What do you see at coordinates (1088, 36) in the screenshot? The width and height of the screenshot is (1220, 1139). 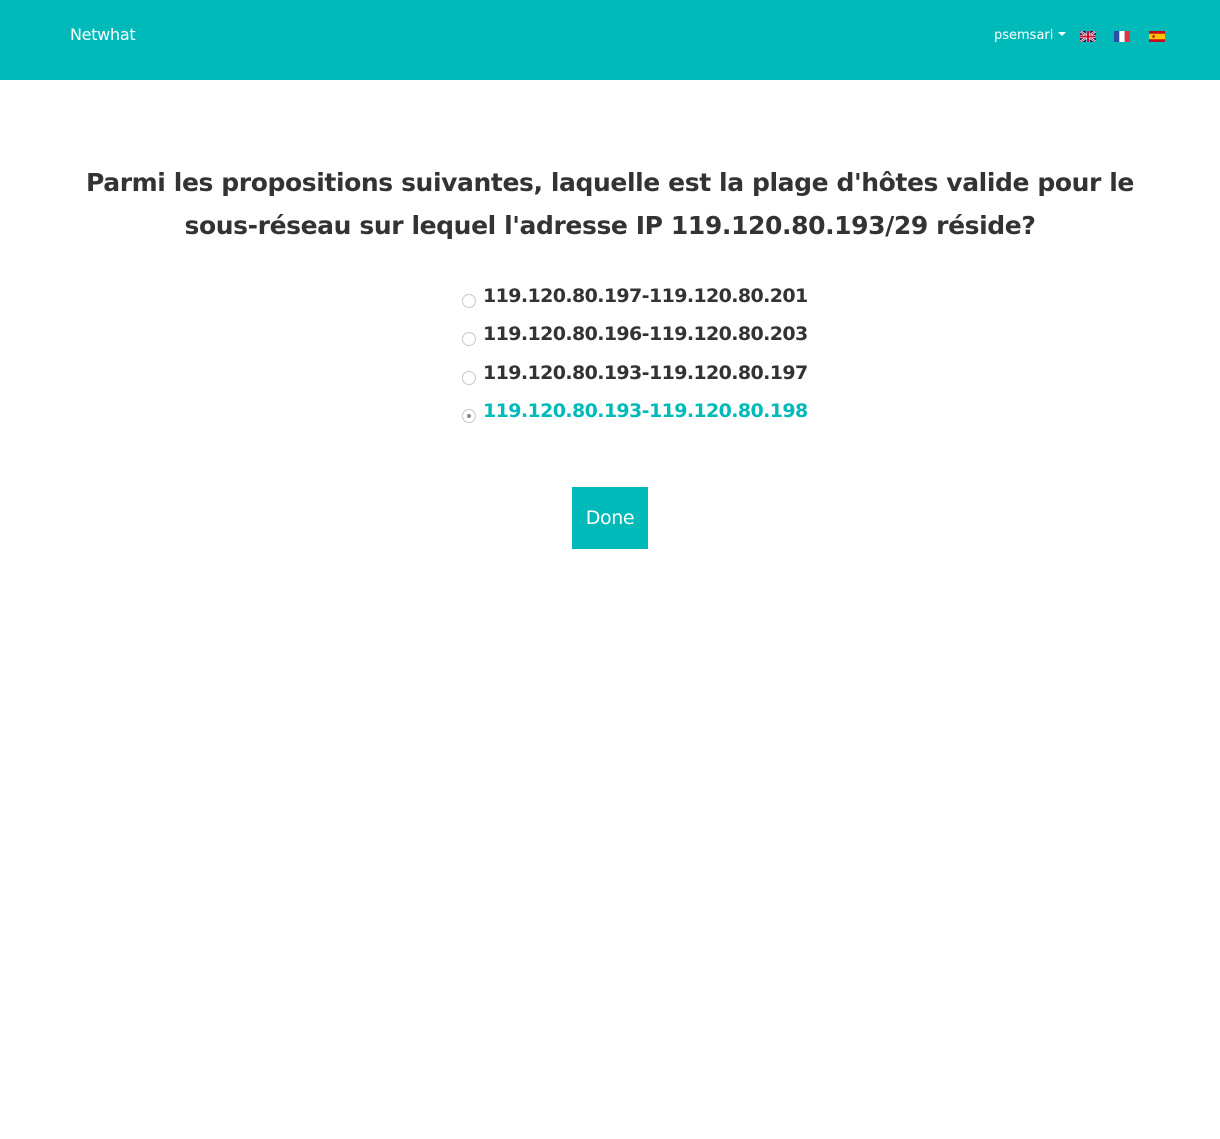 I see `uk-flag-icon` at bounding box center [1088, 36].